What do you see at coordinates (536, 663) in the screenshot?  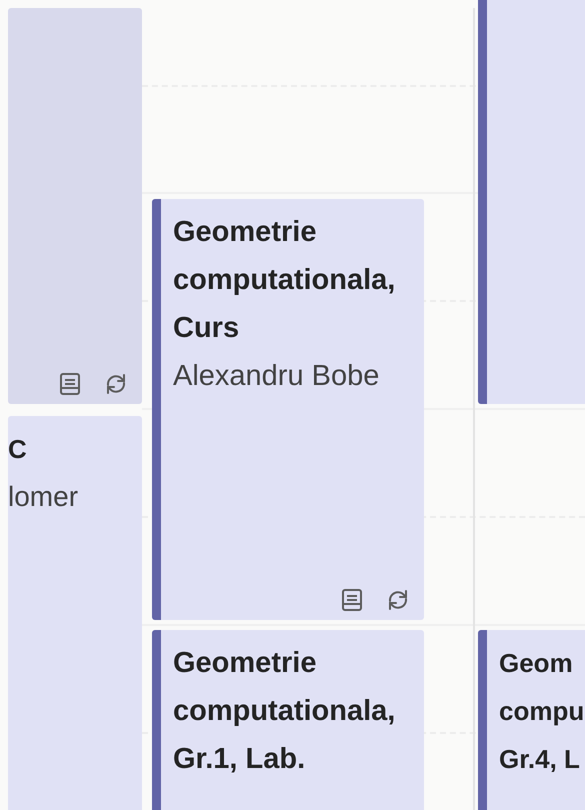 I see `event-title: Geom` at bounding box center [536, 663].